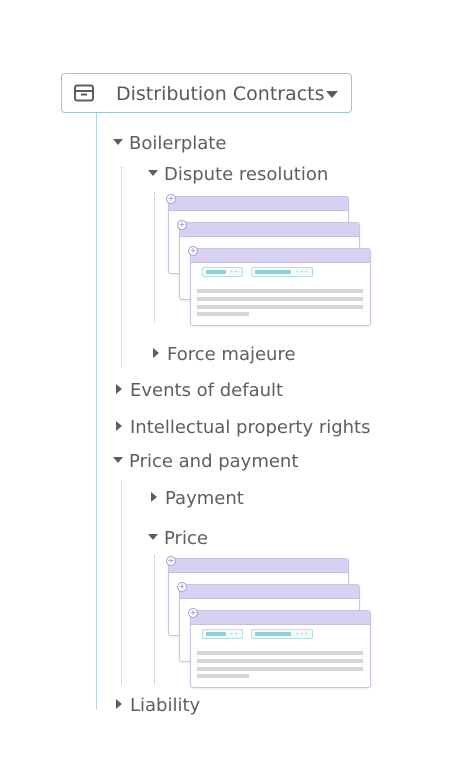  What do you see at coordinates (332, 94) in the screenshot?
I see `chevron-down-icon` at bounding box center [332, 94].